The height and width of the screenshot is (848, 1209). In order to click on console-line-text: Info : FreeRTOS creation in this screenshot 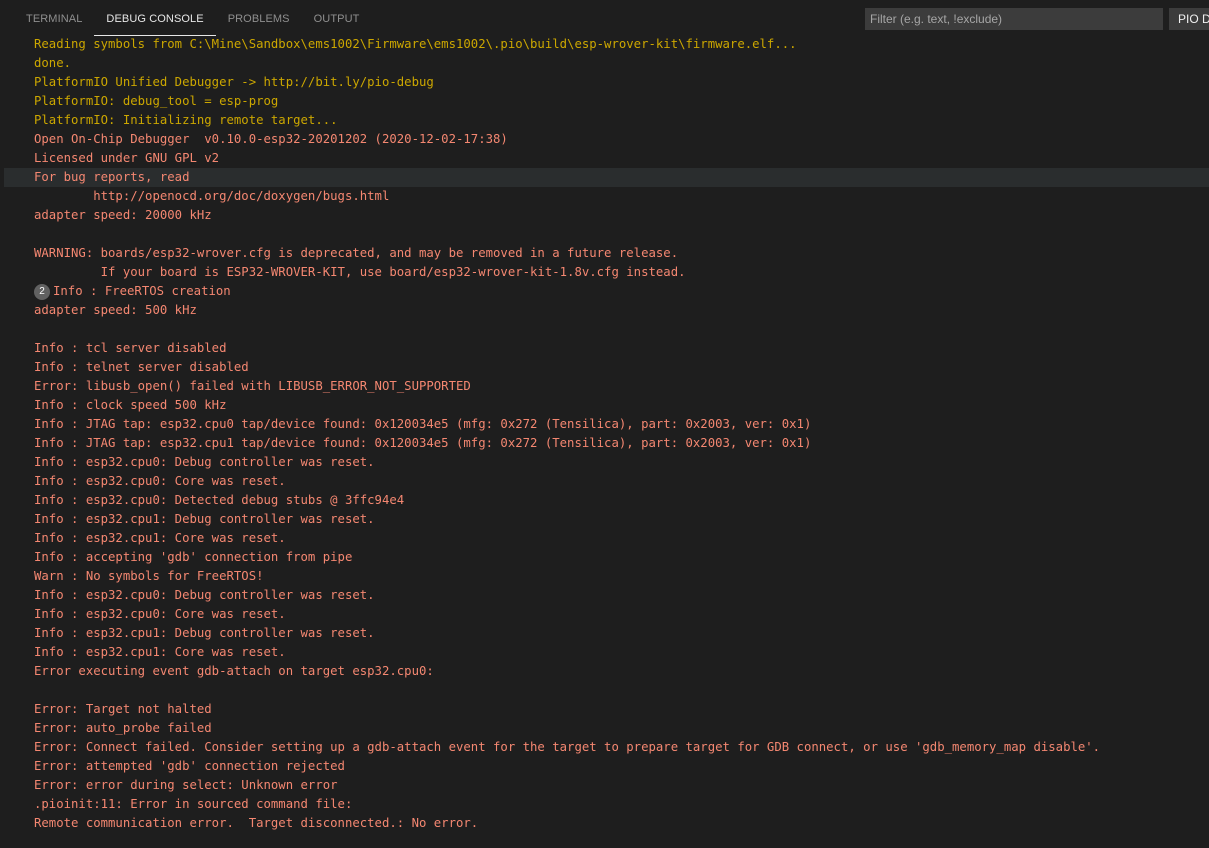, I will do `click(142, 291)`.